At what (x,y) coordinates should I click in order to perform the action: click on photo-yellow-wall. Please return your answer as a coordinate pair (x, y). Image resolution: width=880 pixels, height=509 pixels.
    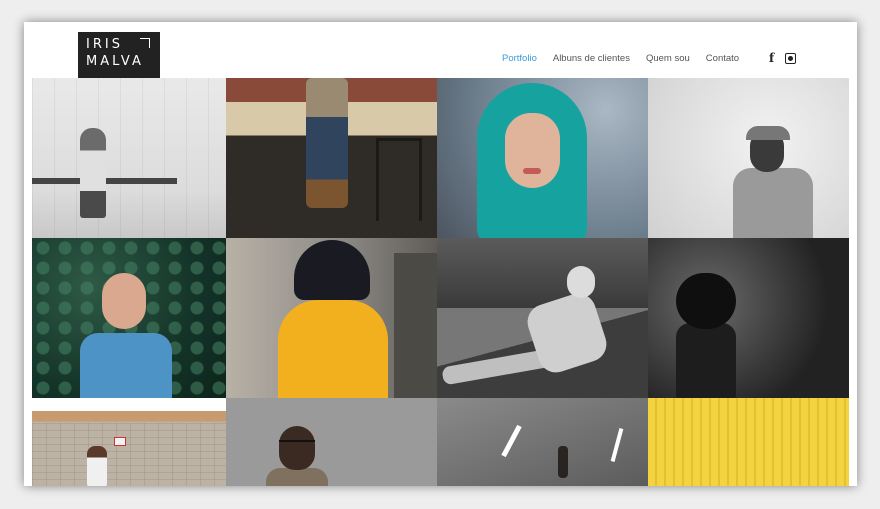
    Looking at the image, I should click on (748, 442).